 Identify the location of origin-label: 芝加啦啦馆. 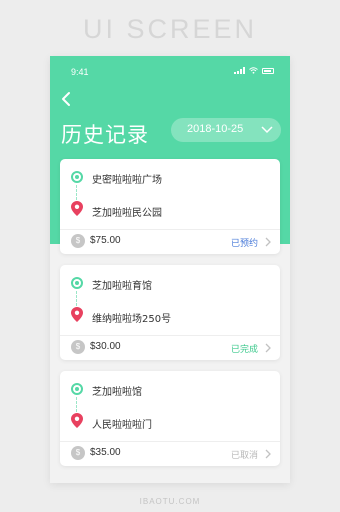
(117, 392).